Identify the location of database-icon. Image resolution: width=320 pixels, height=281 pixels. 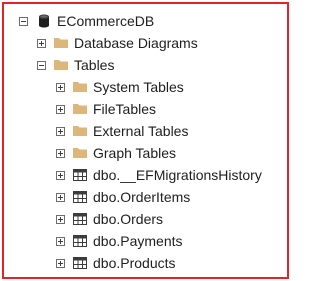
(44, 21).